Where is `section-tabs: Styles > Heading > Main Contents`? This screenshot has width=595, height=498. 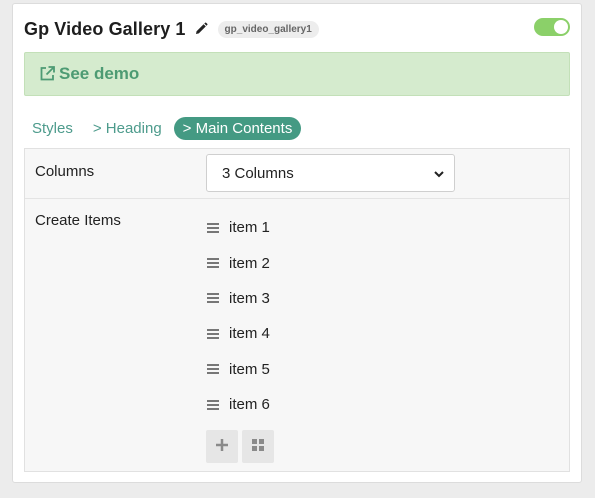 section-tabs: Styles > Heading > Main Contents is located at coordinates (164, 128).